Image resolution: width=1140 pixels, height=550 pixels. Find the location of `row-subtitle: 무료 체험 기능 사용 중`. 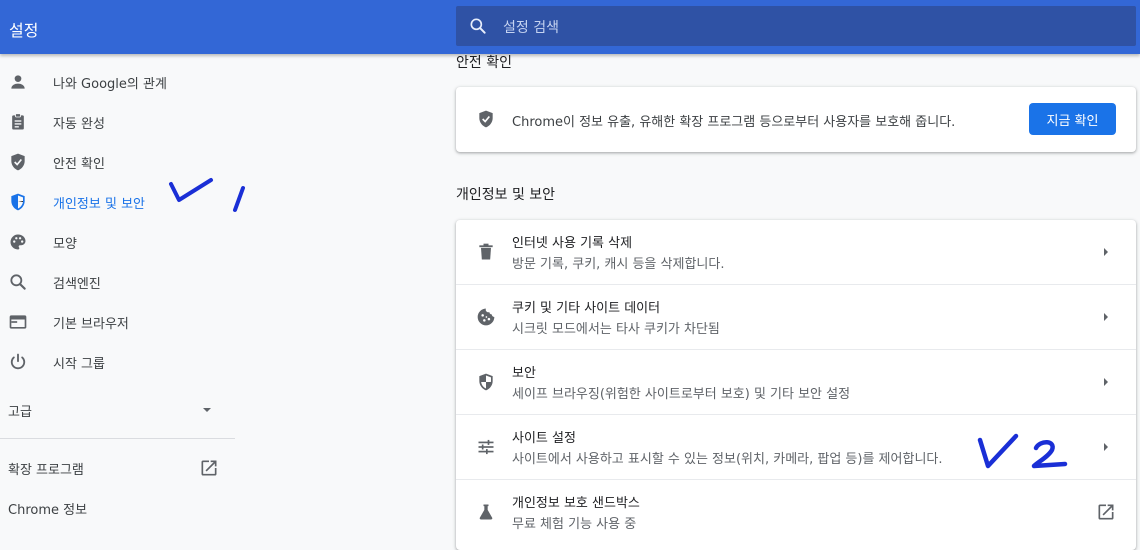

row-subtitle: 무료 체험 기능 사용 중 is located at coordinates (574, 524).